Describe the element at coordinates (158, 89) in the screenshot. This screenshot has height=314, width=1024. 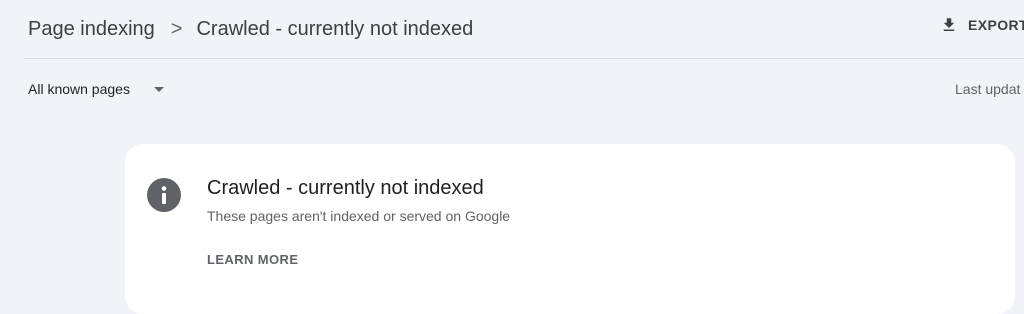
I see `dropdown-caret-icon` at that location.